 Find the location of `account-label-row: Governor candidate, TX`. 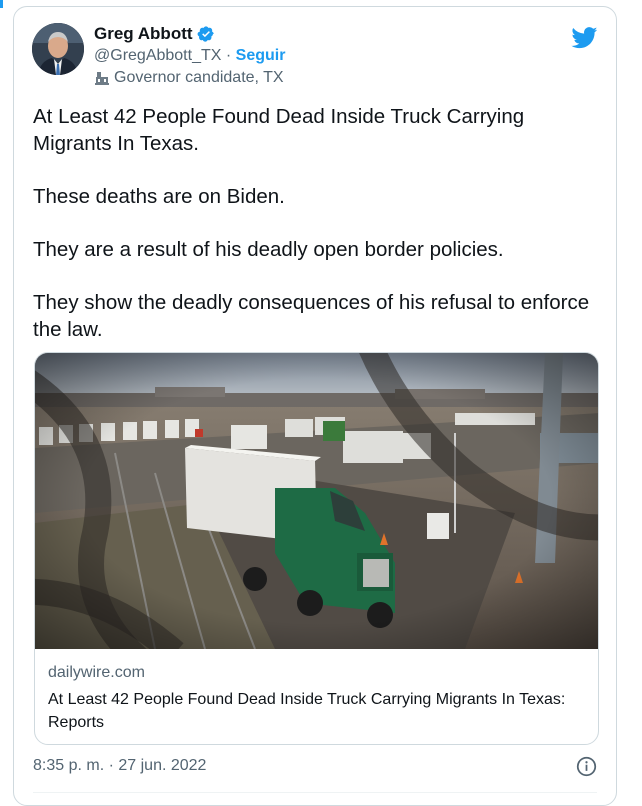

account-label-row: Governor candidate, TX is located at coordinates (189, 78).